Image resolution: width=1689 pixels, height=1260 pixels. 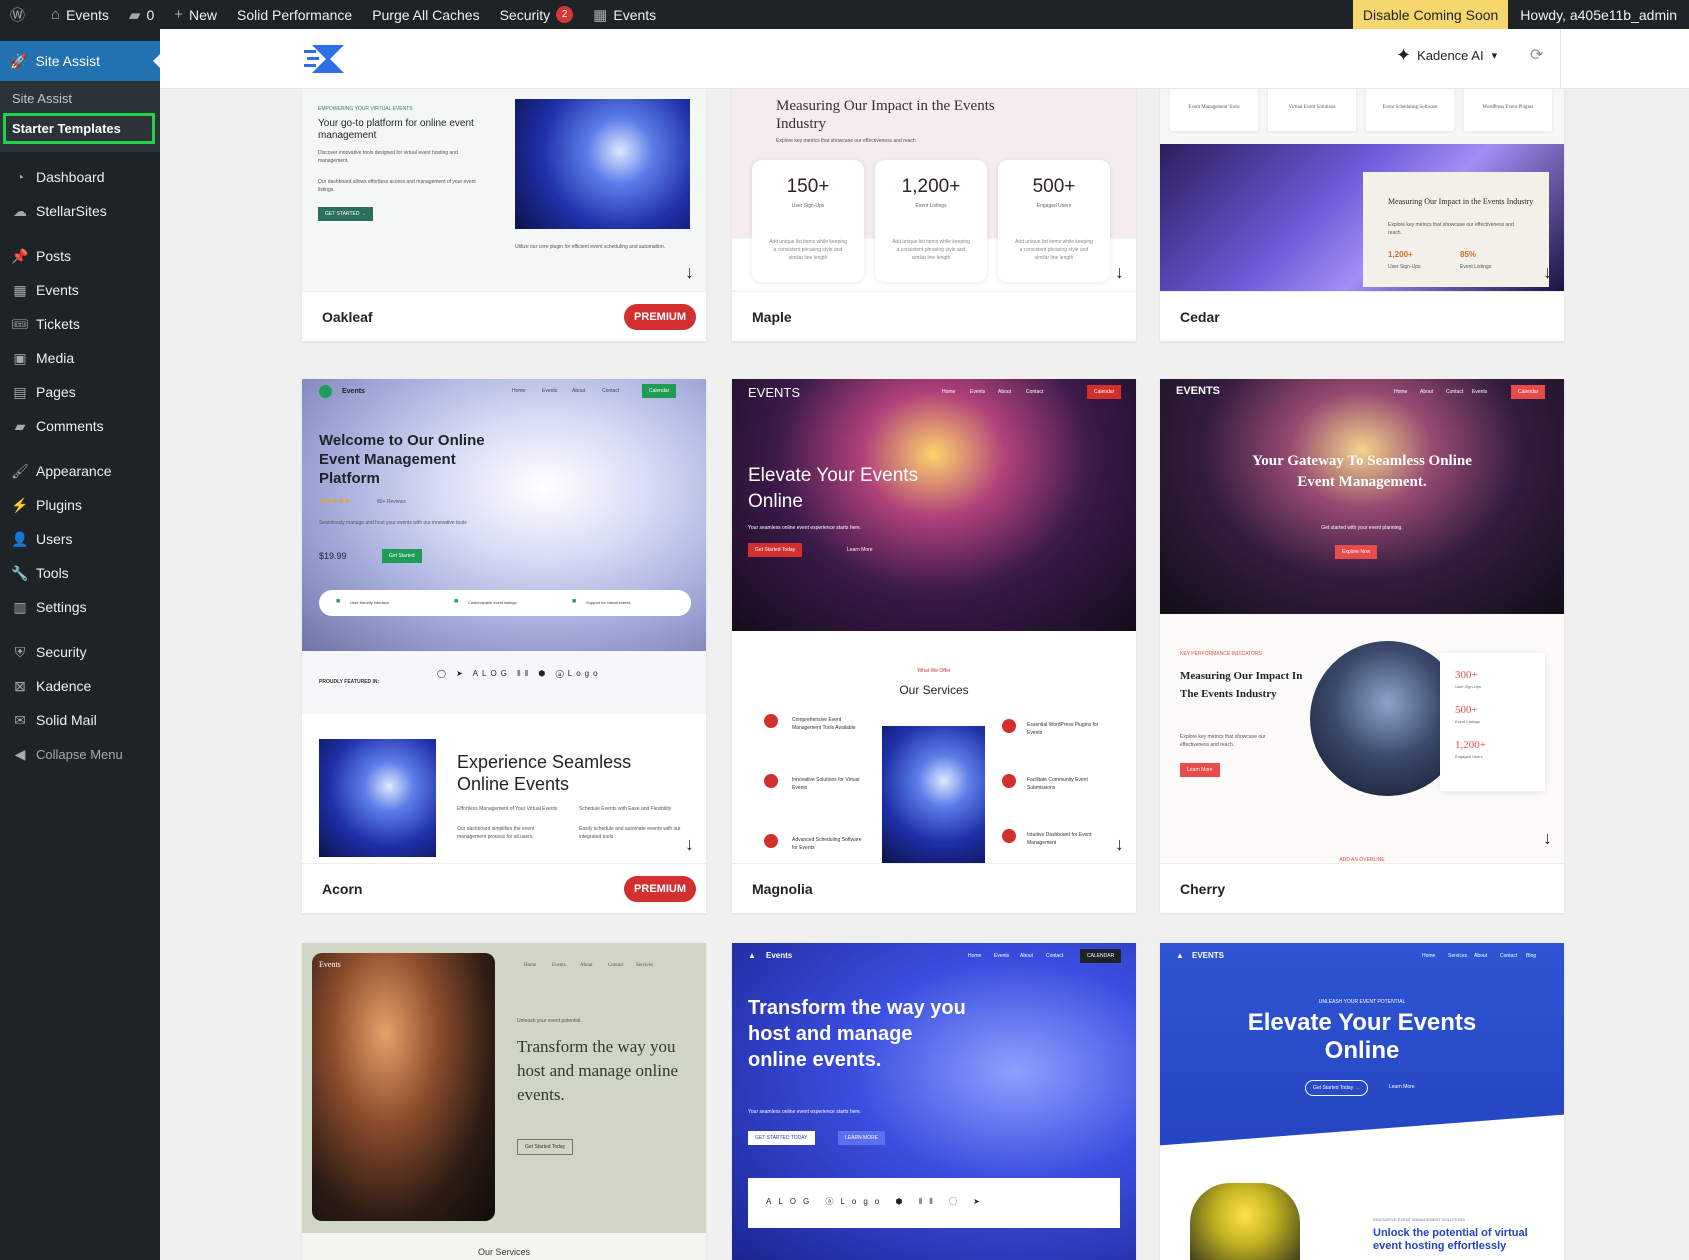 I want to click on solid-performance-link: Solid Performance, so click(x=294, y=14).